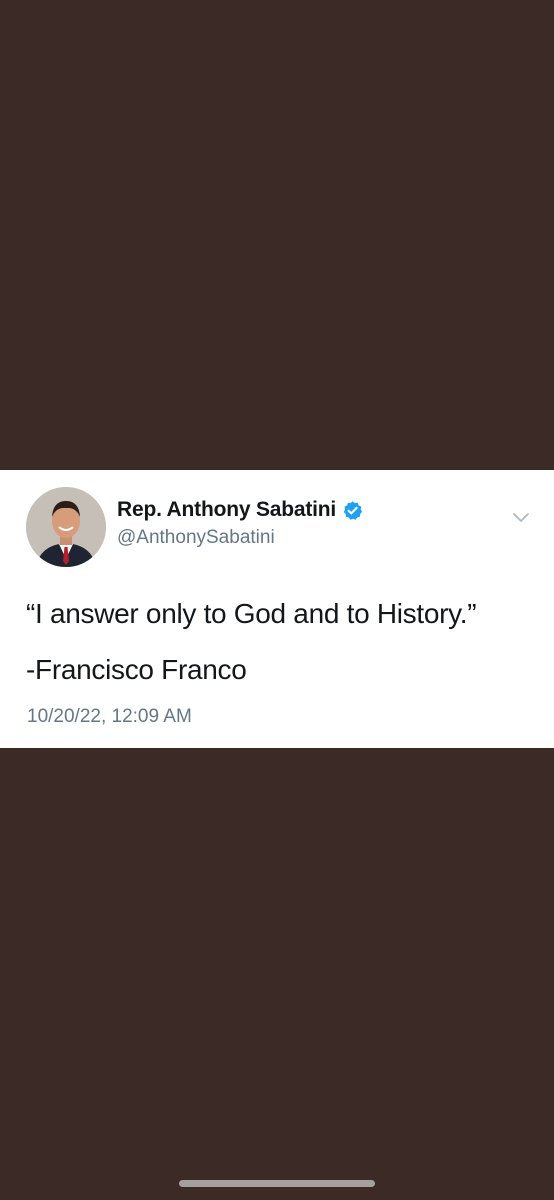 Image resolution: width=554 pixels, height=1200 pixels. I want to click on chevron-down-icon, so click(521, 517).